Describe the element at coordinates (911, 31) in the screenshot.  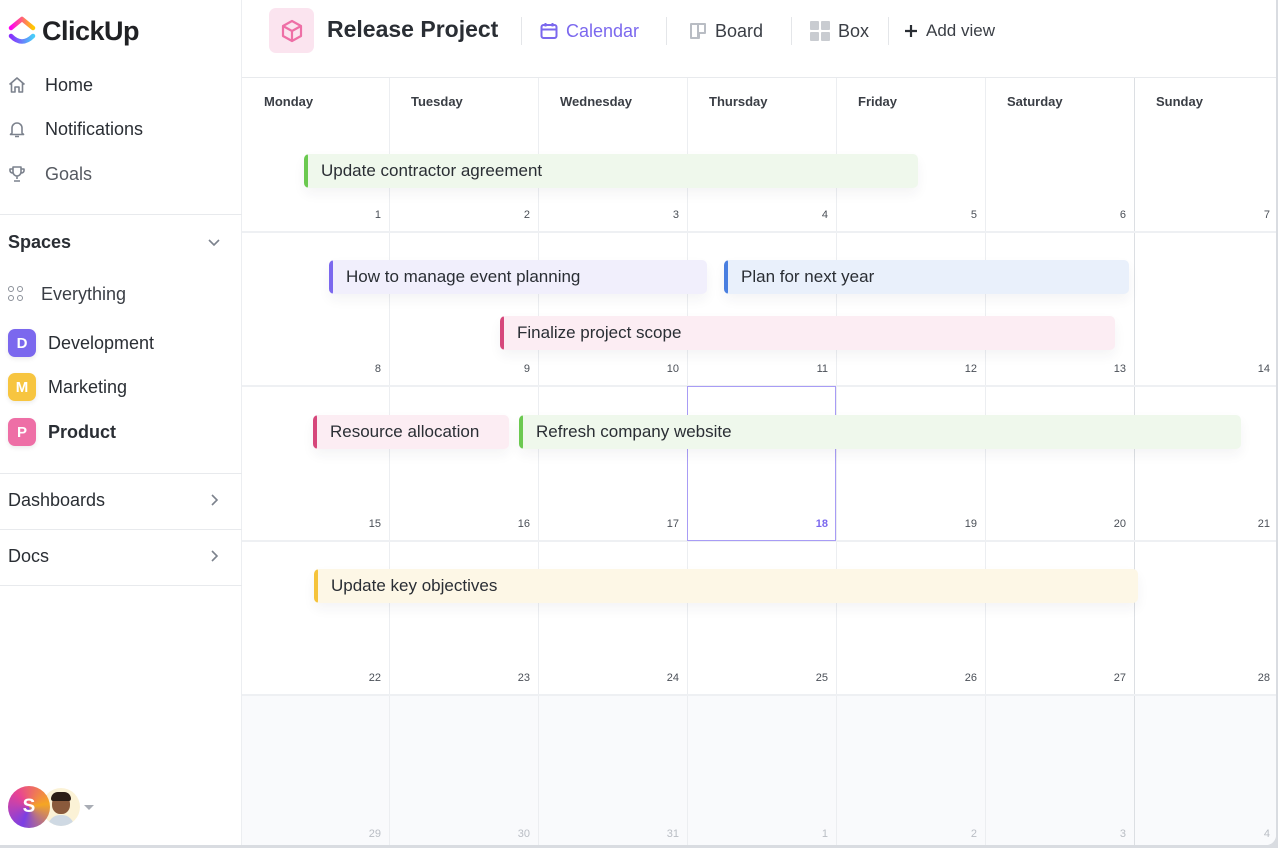
I see `plus-icon` at that location.